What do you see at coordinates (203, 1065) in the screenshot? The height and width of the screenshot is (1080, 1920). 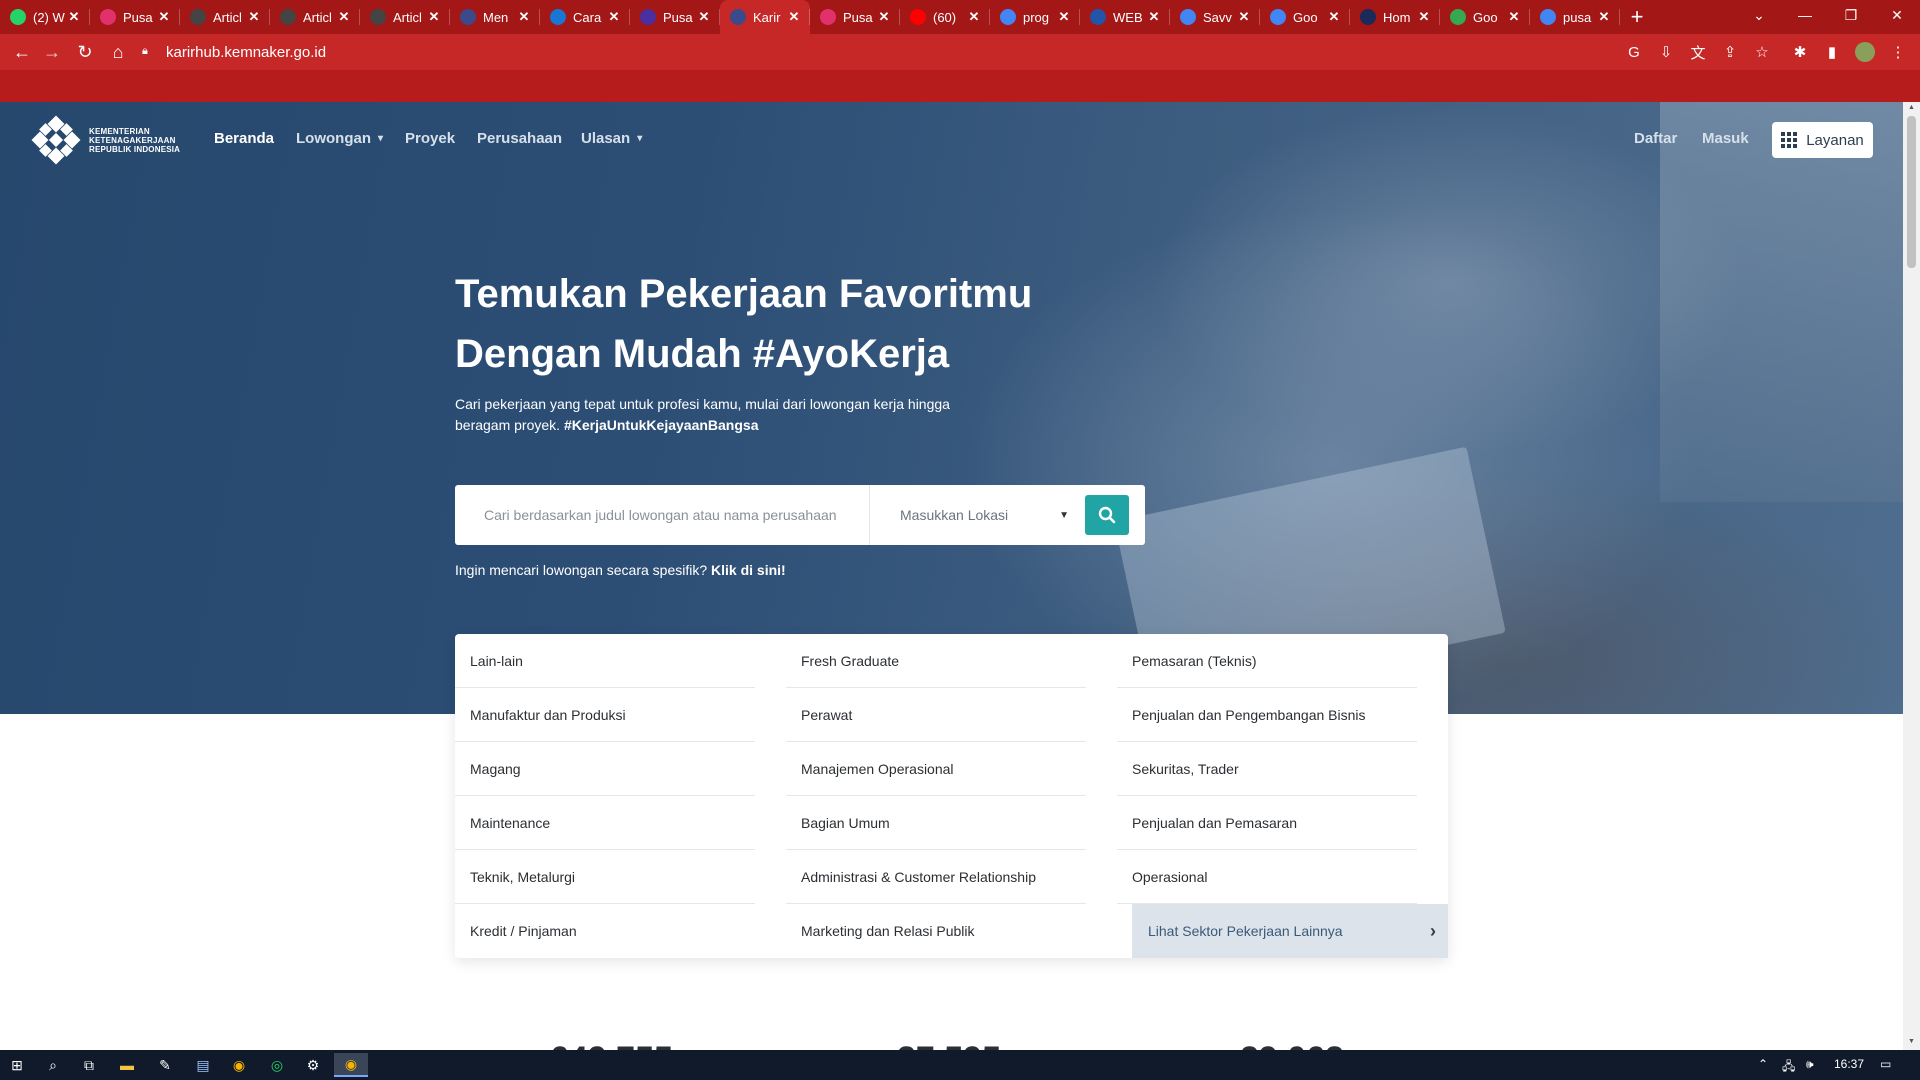 I see `notepad-icon: ▤` at bounding box center [203, 1065].